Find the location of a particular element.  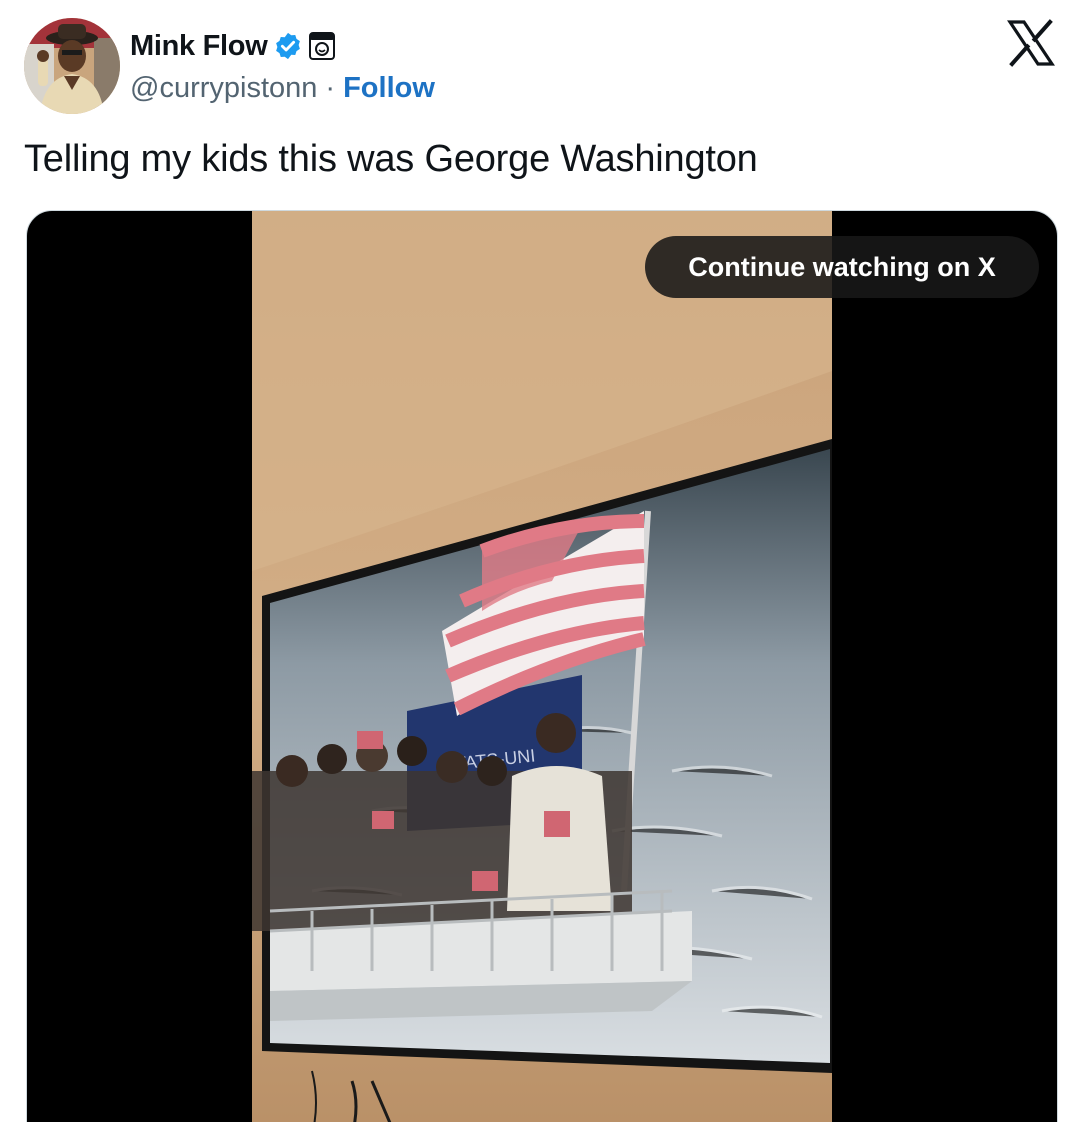

affiliate-badge-icon is located at coordinates (322, 46).